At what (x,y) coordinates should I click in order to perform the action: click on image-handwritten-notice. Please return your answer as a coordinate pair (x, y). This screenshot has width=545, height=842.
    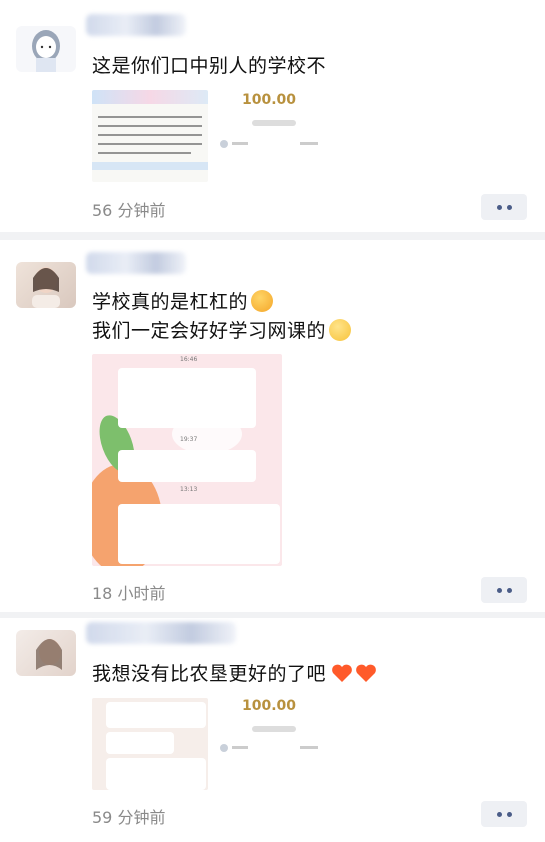
    Looking at the image, I should click on (150, 136).